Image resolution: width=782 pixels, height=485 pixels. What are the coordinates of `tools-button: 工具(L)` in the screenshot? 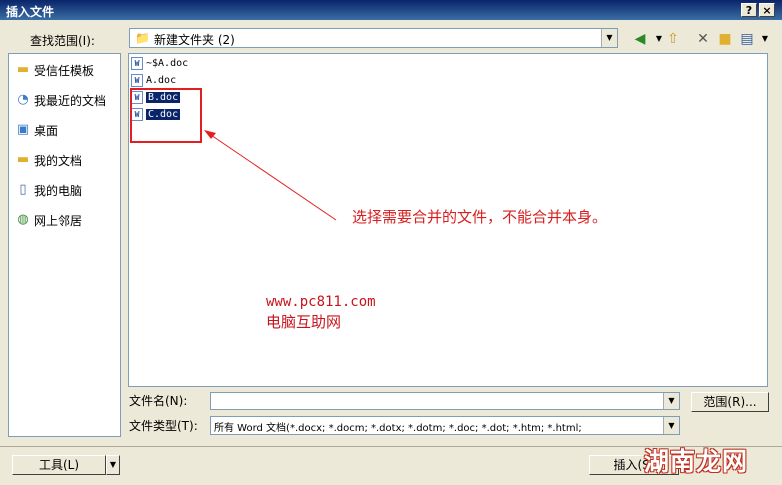 It's located at (59, 465).